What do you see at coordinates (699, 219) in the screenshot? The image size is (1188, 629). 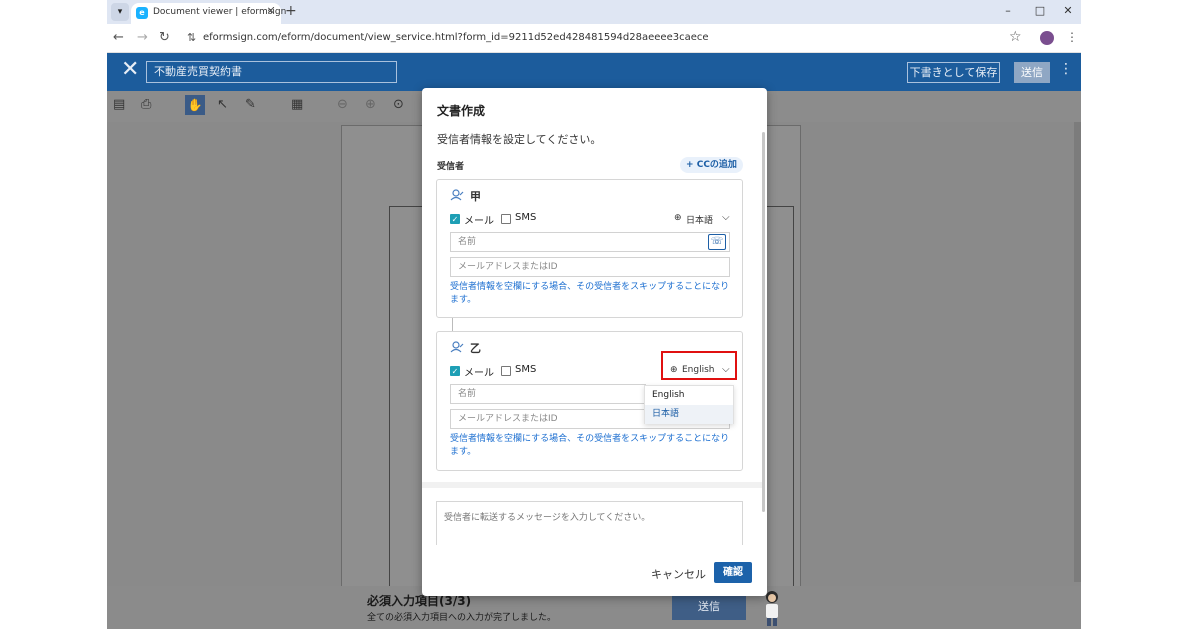 I see `language-select: 日本語` at bounding box center [699, 219].